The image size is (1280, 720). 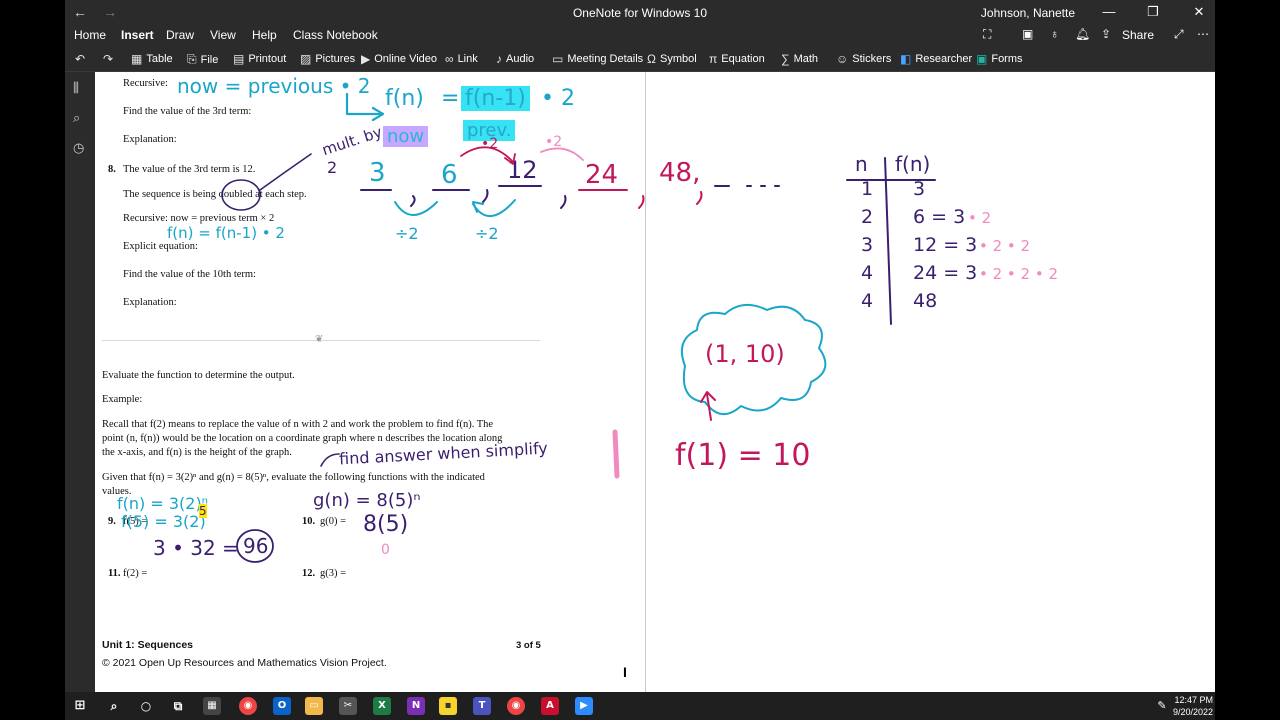 What do you see at coordinates (737, 59) in the screenshot?
I see `ribbon-equation: π Equation` at bounding box center [737, 59].